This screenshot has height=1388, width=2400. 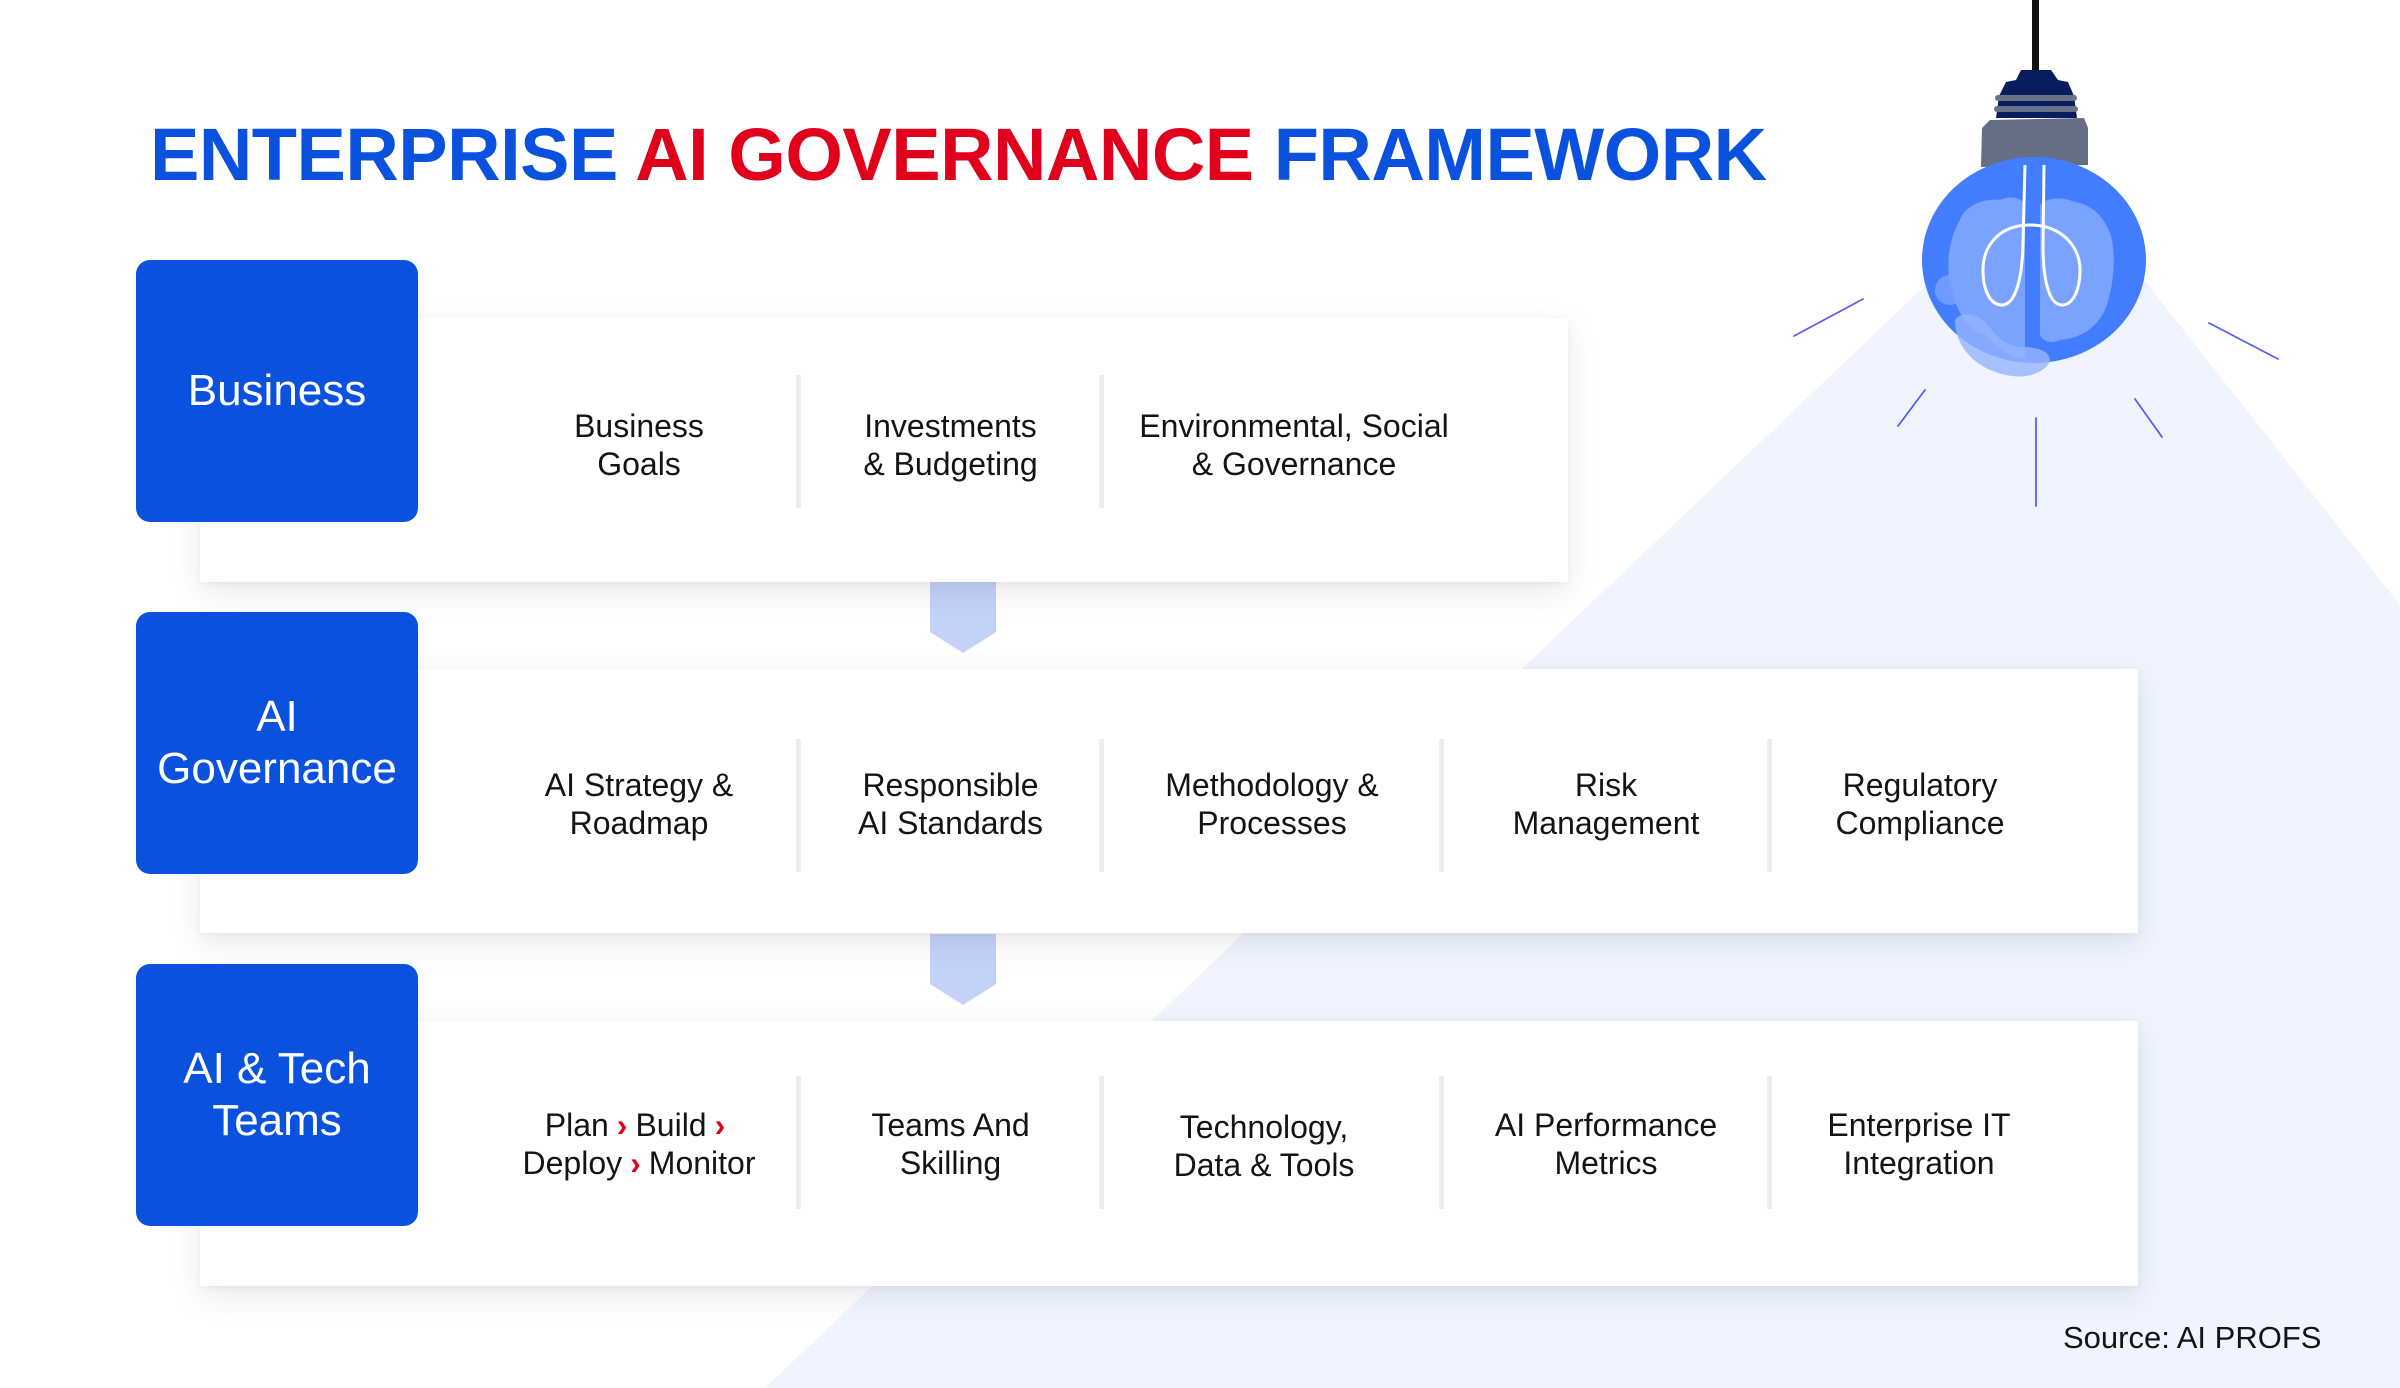 I want to click on lifecycle-line-1: Plan › Build ›, so click(x=639, y=1125).